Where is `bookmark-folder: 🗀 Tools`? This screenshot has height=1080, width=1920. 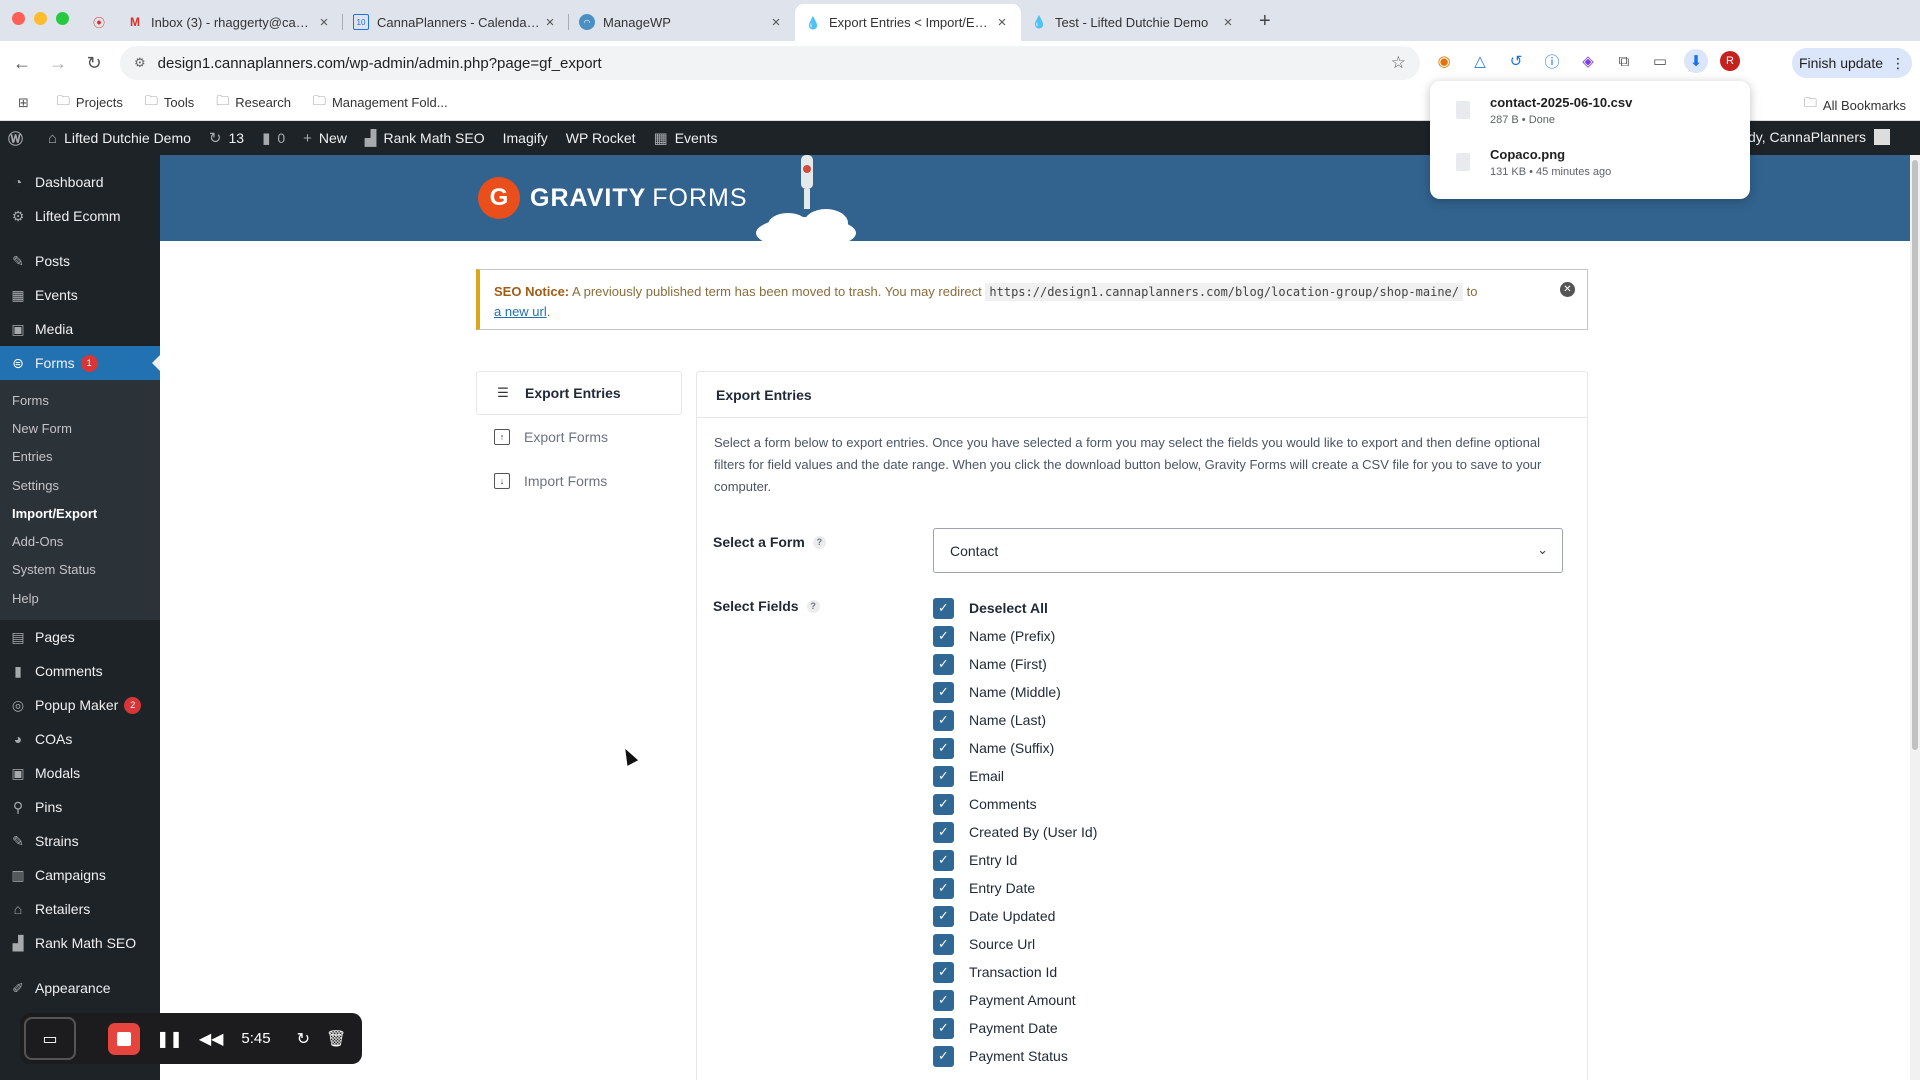
bookmark-folder: 🗀 Tools is located at coordinates (169, 103).